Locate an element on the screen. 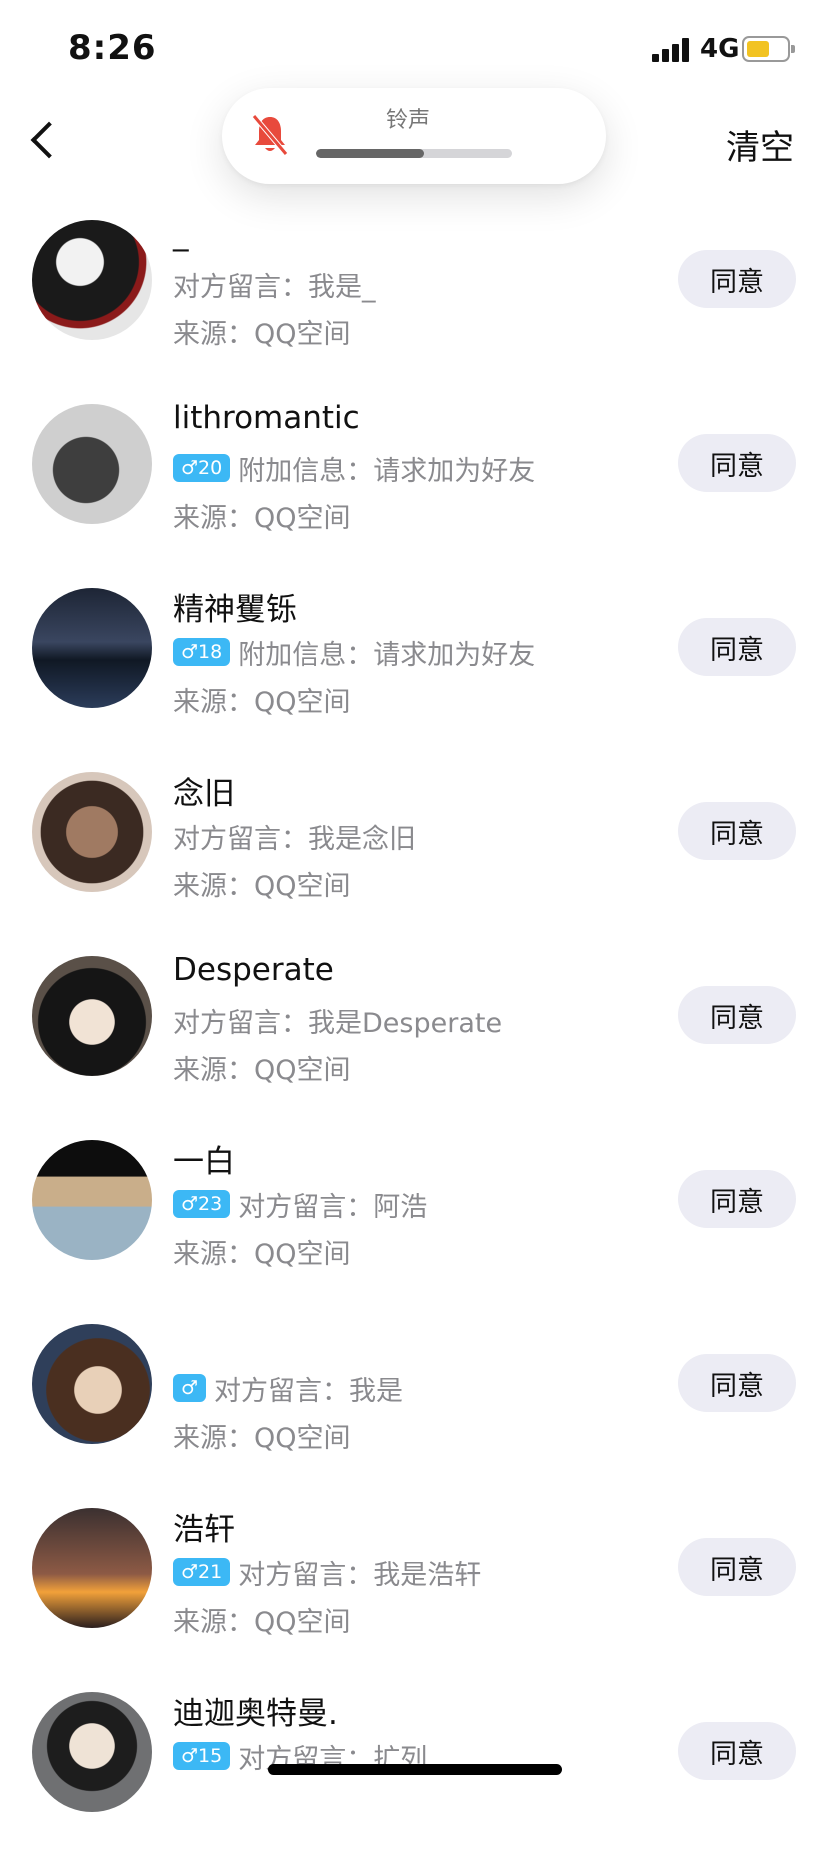 This screenshot has height=1856, width=828. request-message: 对方留言：我是Desperate is located at coordinates (338, 1023).